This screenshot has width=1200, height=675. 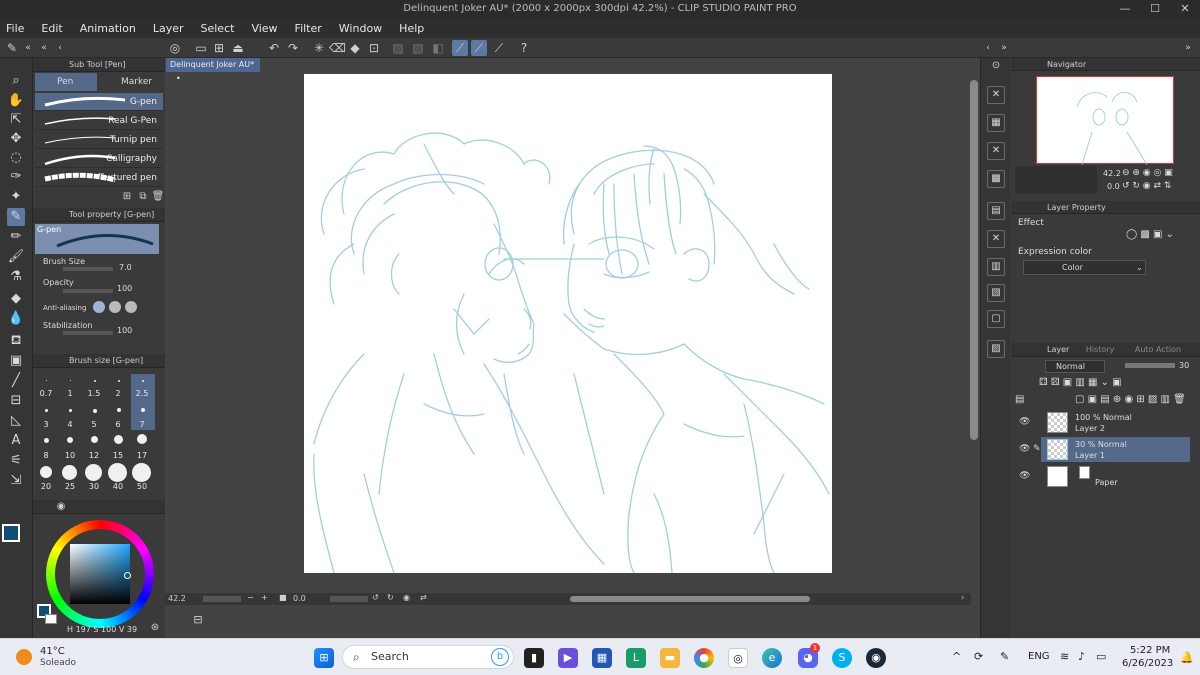 I want to click on layer-opacity-value: 30, so click(x=1184, y=365).